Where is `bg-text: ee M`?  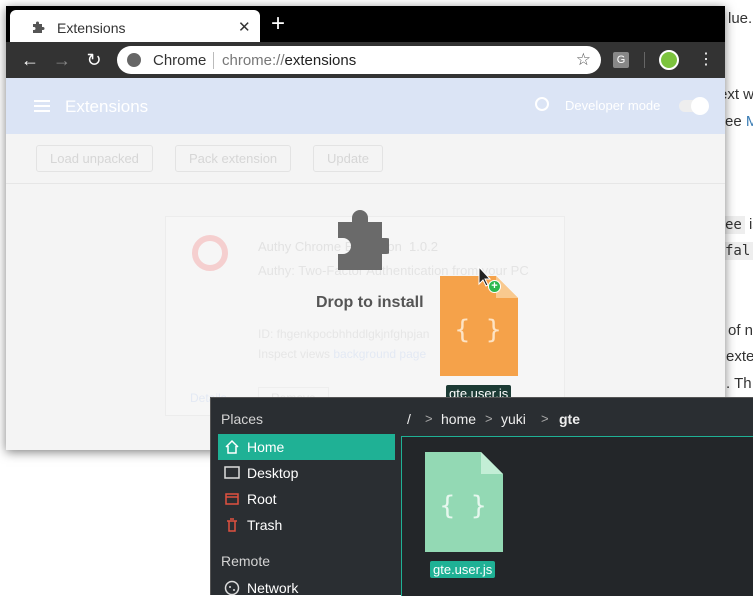 bg-text: ee M is located at coordinates (739, 121).